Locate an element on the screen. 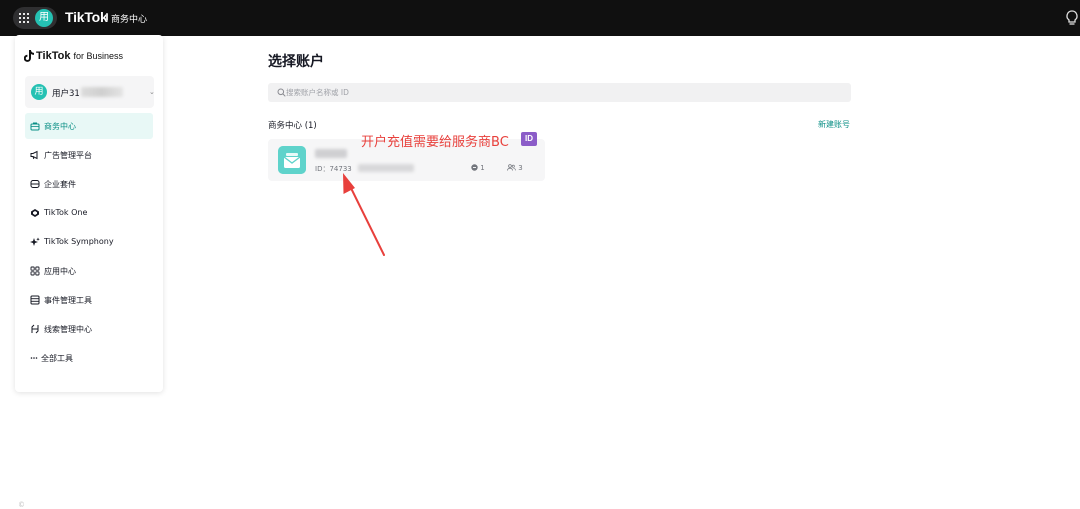 Image resolution: width=1080 pixels, height=509 pixels. tiktok-for-business-logo: TikTok for Business is located at coordinates (73, 56).